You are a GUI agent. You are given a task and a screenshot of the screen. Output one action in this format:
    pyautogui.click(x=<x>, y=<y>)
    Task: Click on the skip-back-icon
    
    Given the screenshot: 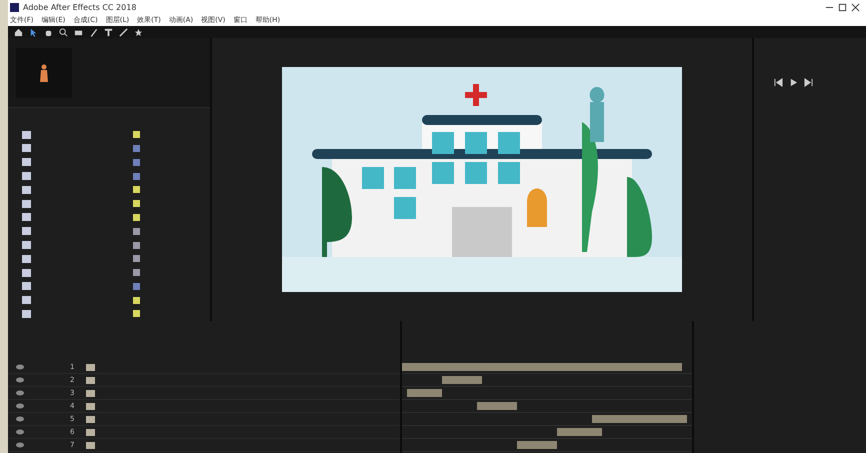 What is the action you would take?
    pyautogui.click(x=778, y=82)
    